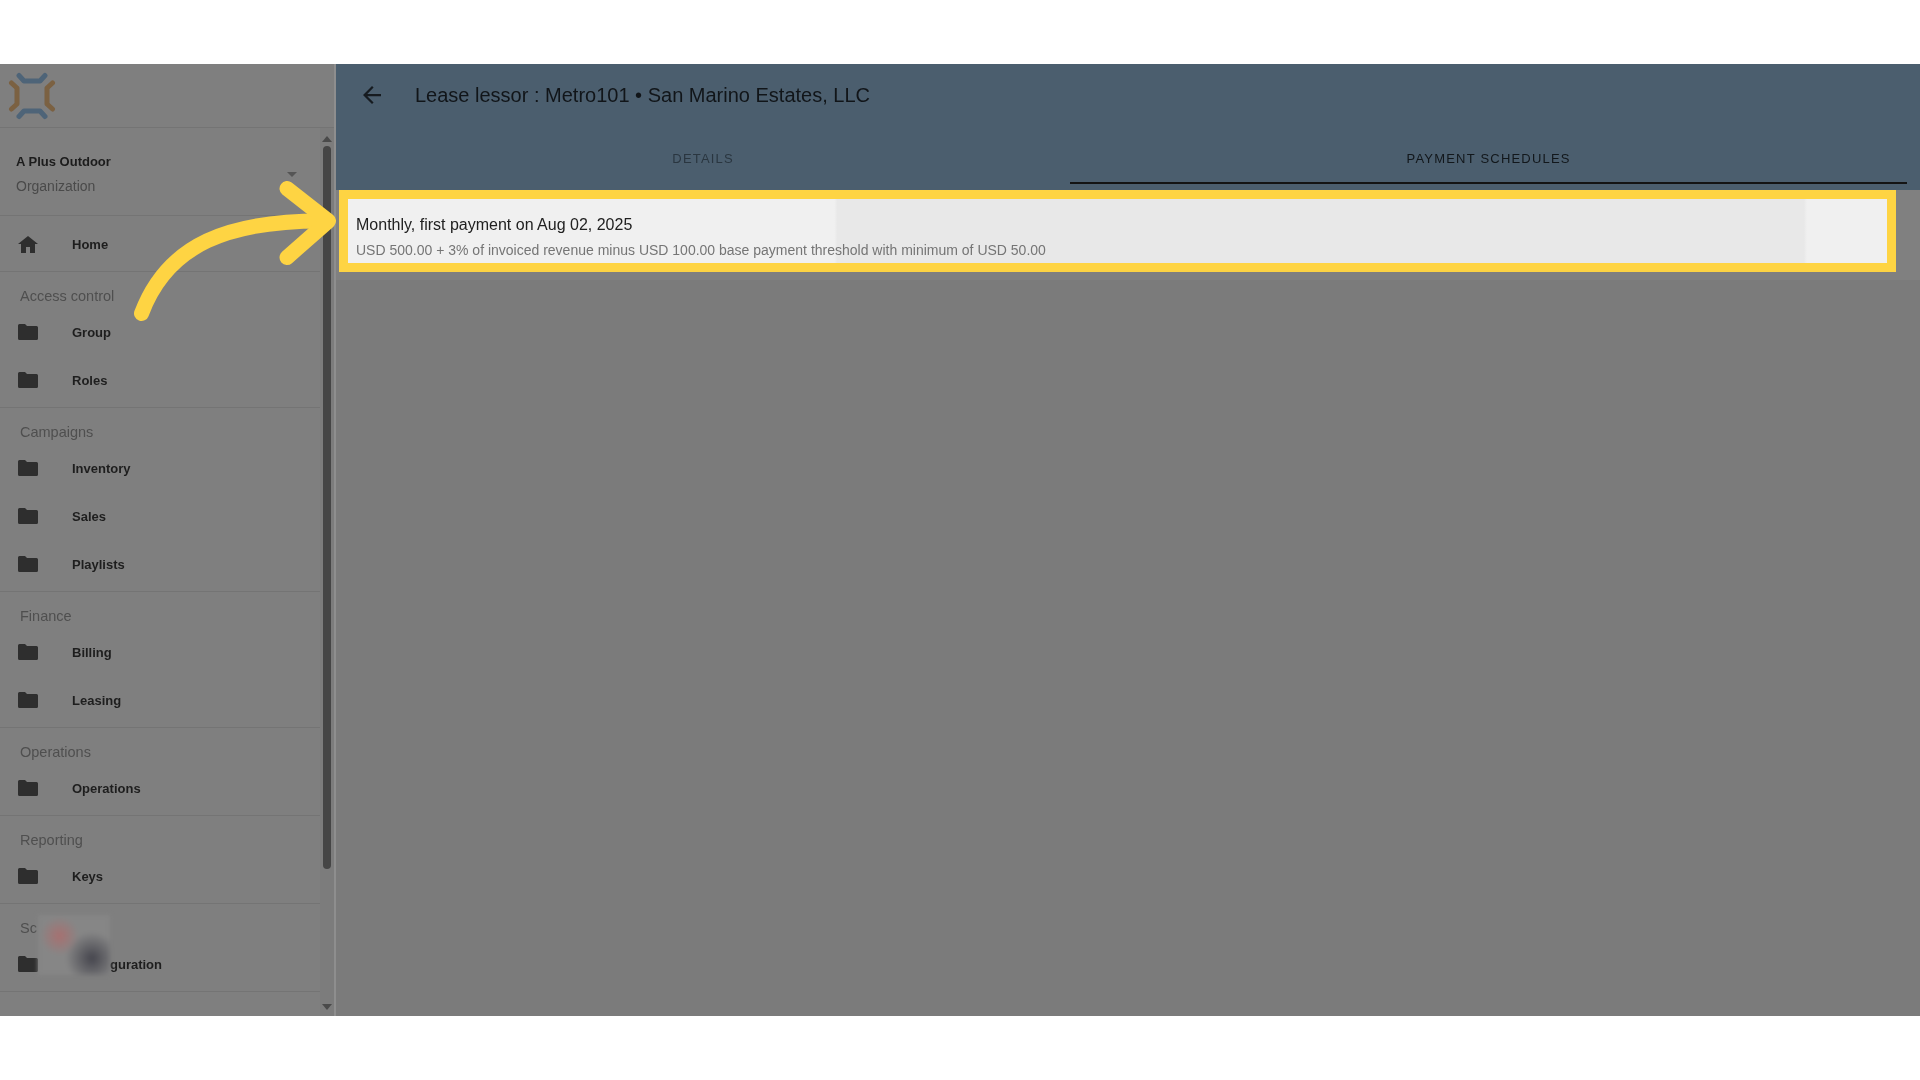  I want to click on nav-item: Inventory, so click(160, 468).